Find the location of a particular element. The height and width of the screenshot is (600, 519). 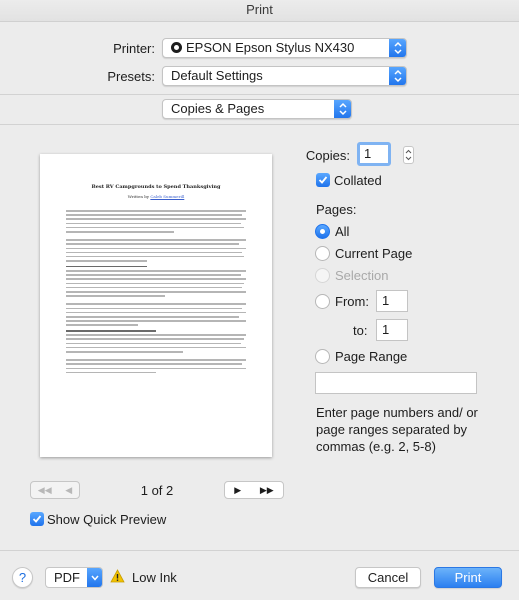

stepper-arrows-icon is located at coordinates (408, 155).